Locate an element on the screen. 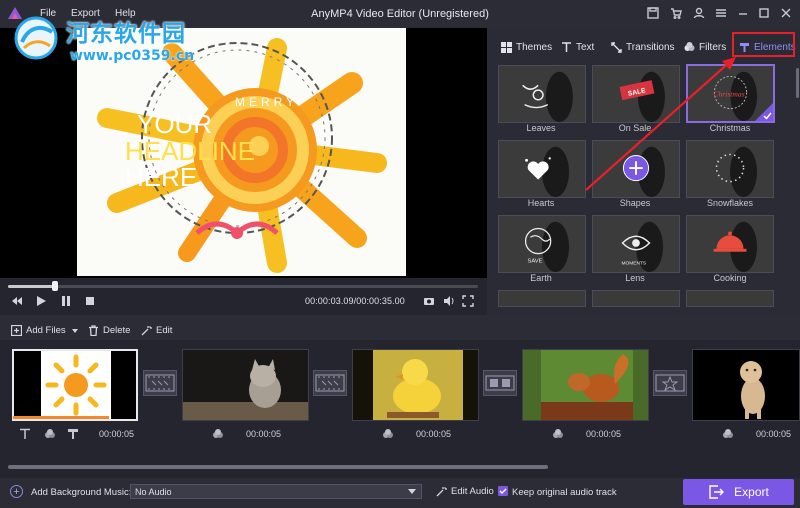  add-music-plus-icon: + is located at coordinates (16, 491).